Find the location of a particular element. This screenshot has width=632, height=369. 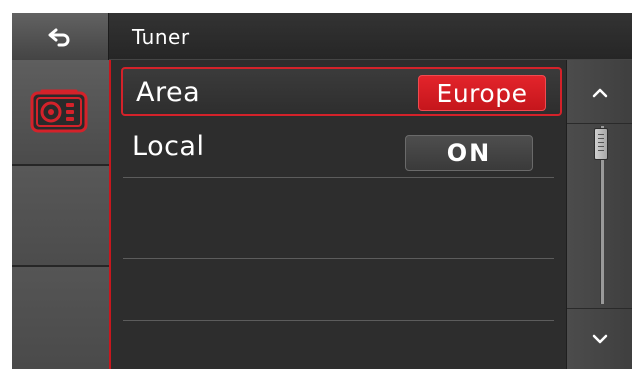

page-title: Tuner is located at coordinates (161, 37).